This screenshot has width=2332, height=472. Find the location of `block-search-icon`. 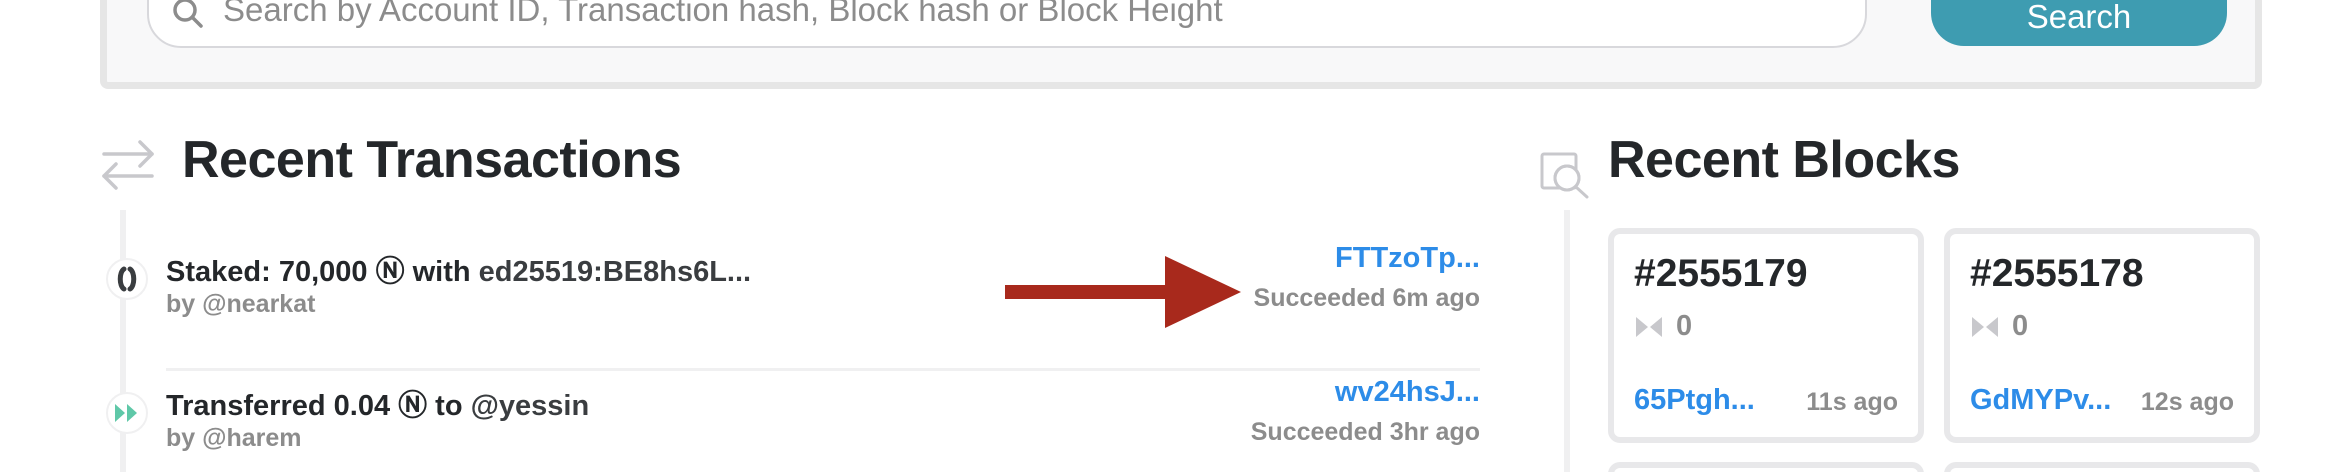

block-search-icon is located at coordinates (1564, 175).